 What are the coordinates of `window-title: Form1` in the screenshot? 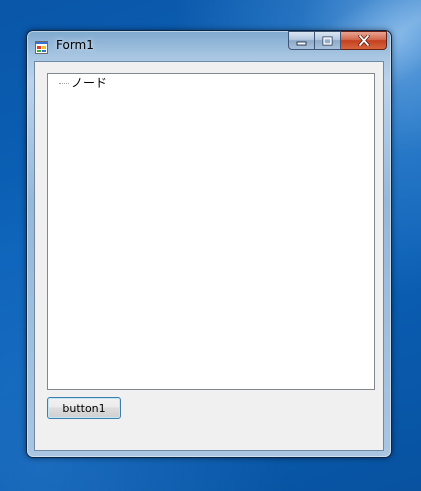 It's located at (75, 45).